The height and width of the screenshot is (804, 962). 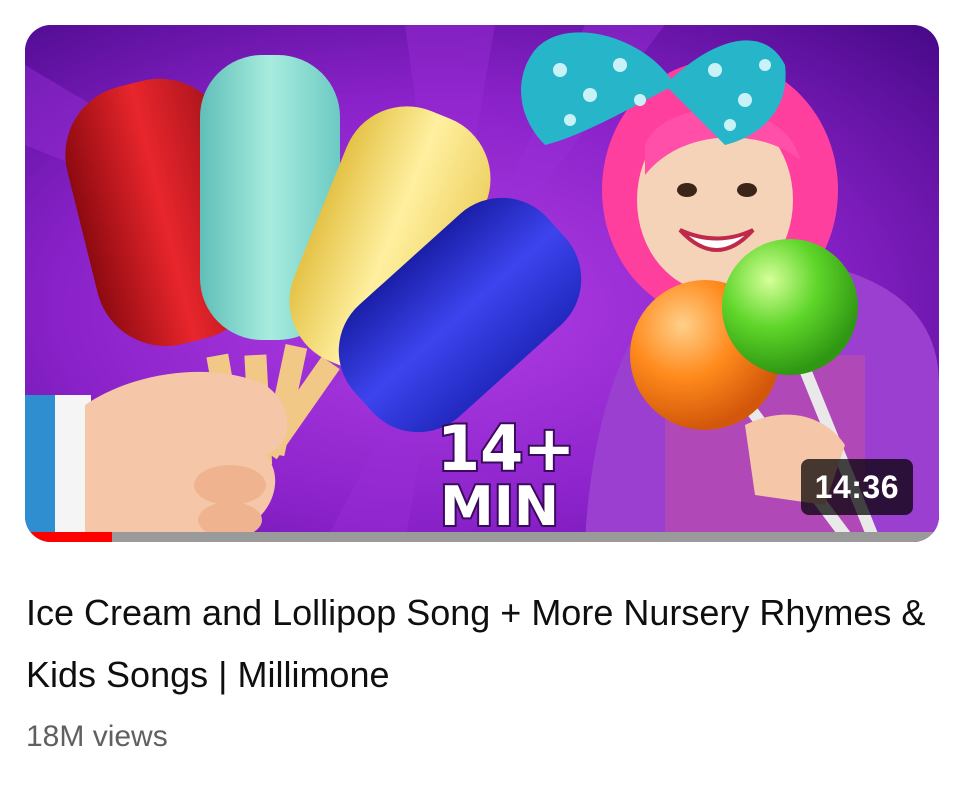 What do you see at coordinates (97, 736) in the screenshot?
I see `view-count: 18M views` at bounding box center [97, 736].